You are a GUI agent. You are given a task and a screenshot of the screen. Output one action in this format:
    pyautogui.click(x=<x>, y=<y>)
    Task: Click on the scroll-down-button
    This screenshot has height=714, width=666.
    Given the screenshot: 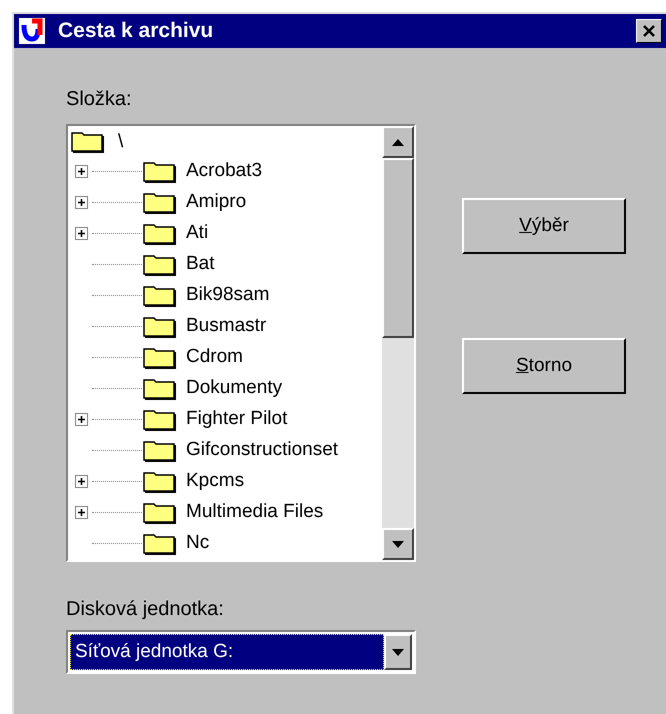 What is the action you would take?
    pyautogui.click(x=398, y=544)
    